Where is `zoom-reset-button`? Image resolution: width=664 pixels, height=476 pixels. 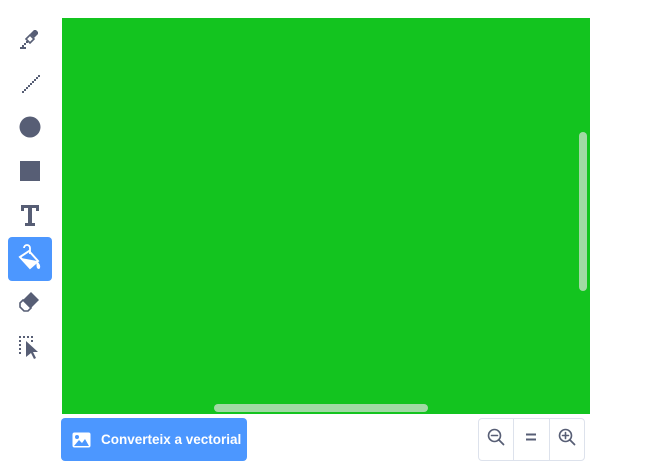 zoom-reset-button is located at coordinates (530, 439).